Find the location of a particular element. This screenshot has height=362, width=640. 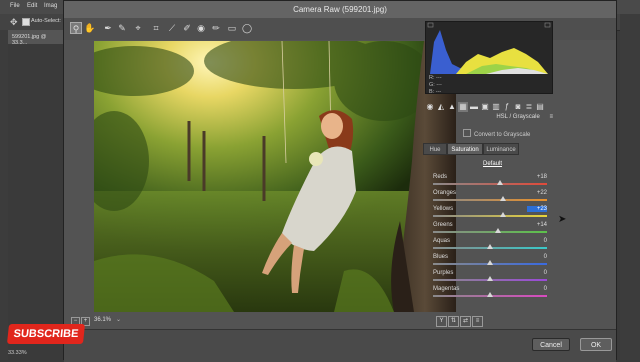

fx-icon: ƒ is located at coordinates (507, 107).